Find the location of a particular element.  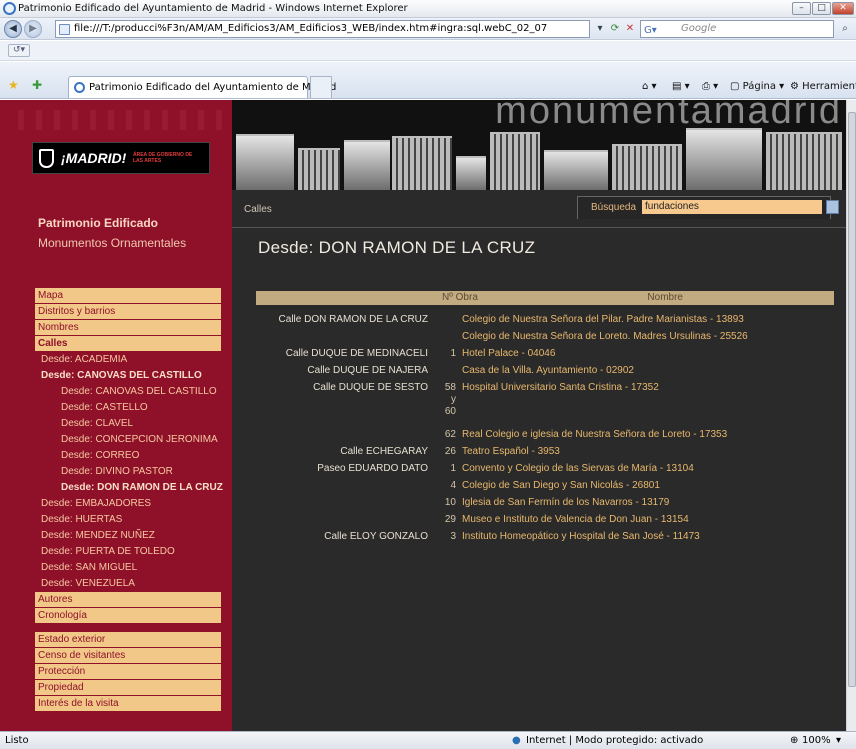

sidebar-item: Interés de la visita is located at coordinates (128, 704).